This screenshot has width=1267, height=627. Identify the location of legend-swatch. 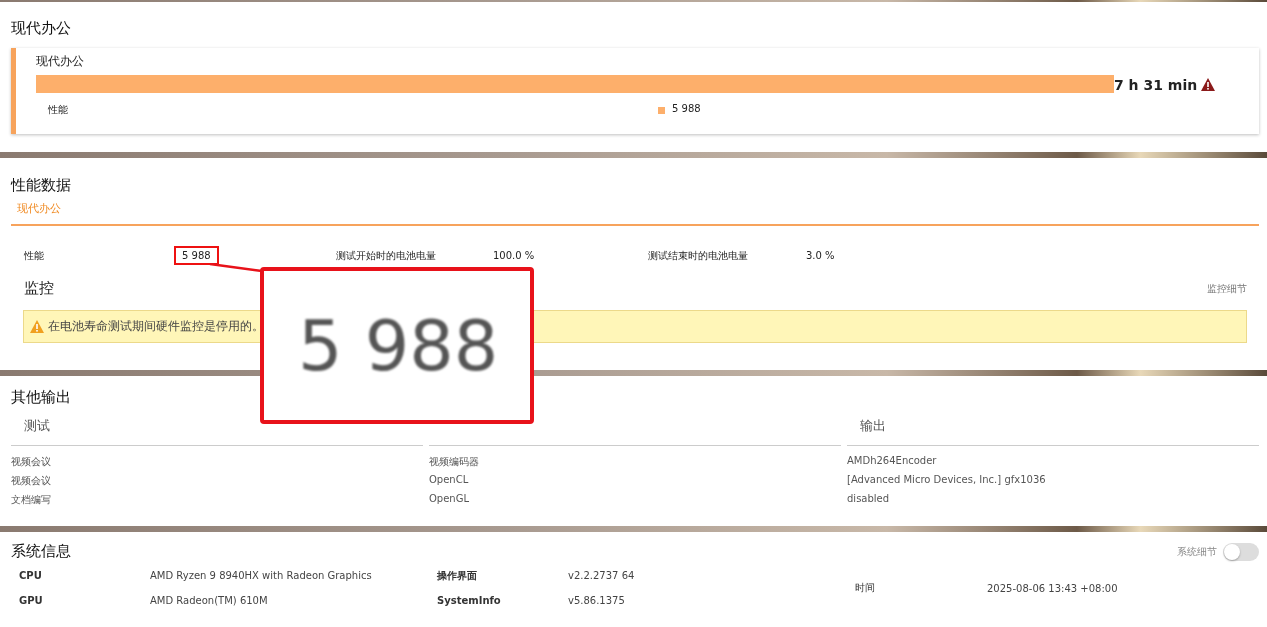
(661, 110).